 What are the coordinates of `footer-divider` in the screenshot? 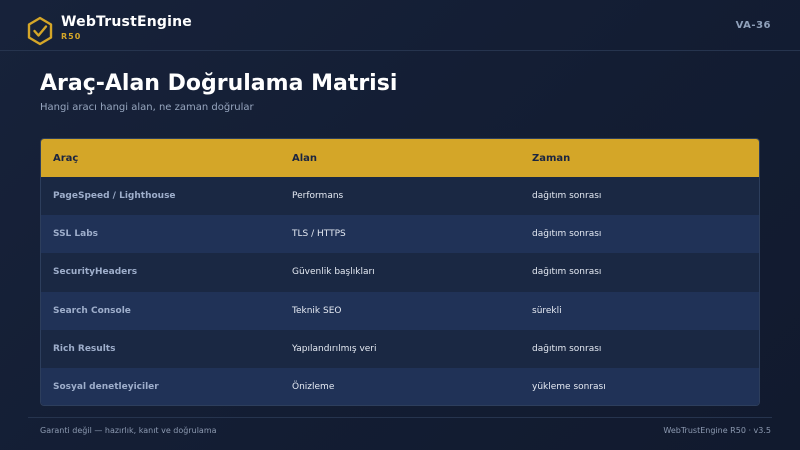 It's located at (400, 417).